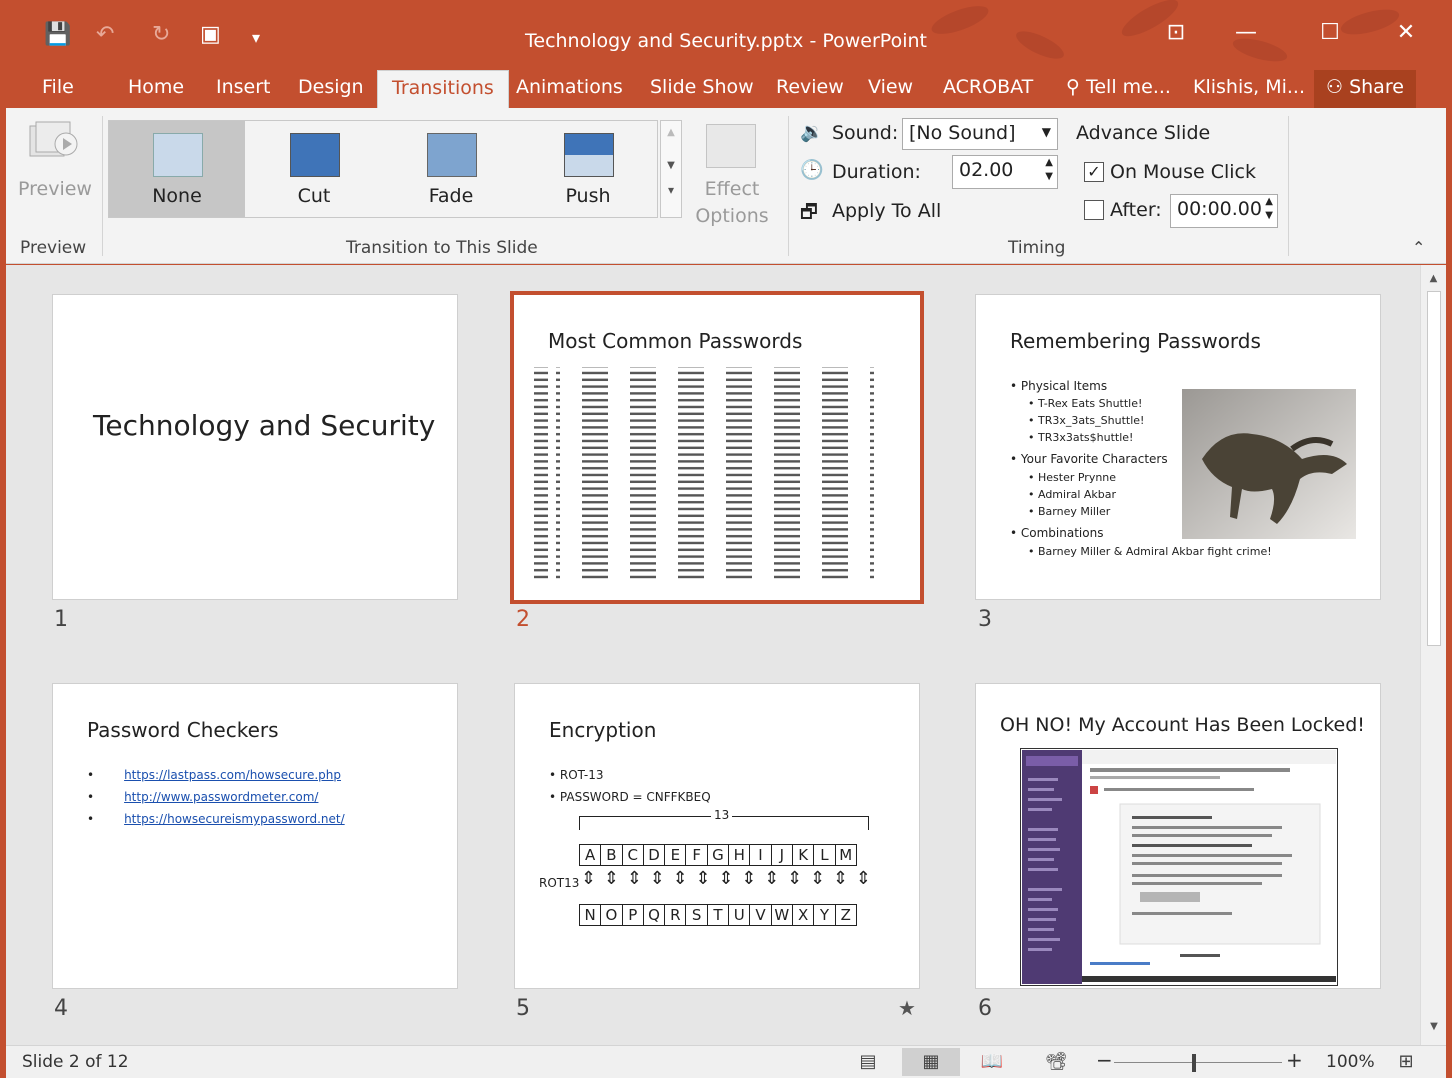  Describe the element at coordinates (1005, 172) in the screenshot. I see `duration-spinner: 02.00 ▲ ▼` at that location.